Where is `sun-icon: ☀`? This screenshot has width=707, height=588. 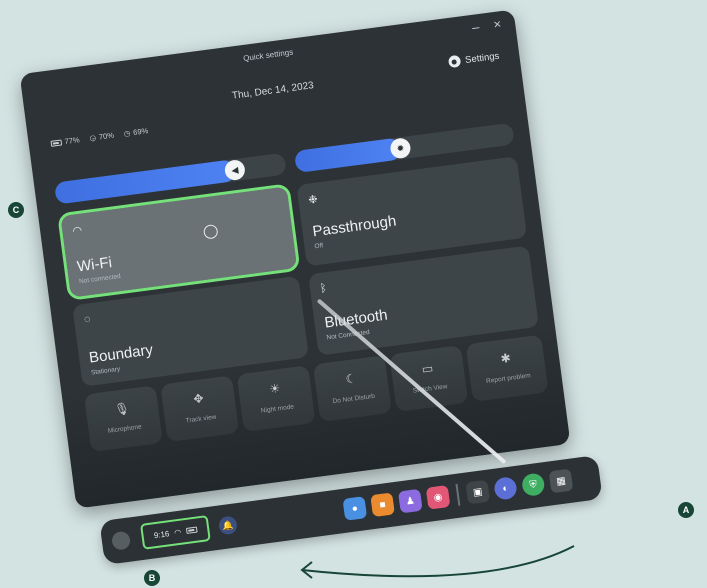
sun-icon: ☀ is located at coordinates (275, 389).